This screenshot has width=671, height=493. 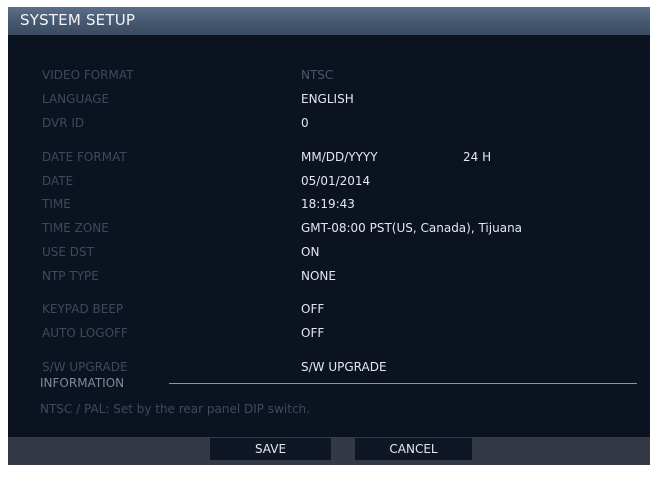 What do you see at coordinates (329, 123) in the screenshot?
I see `dvr-id-row: DVR ID 0` at bounding box center [329, 123].